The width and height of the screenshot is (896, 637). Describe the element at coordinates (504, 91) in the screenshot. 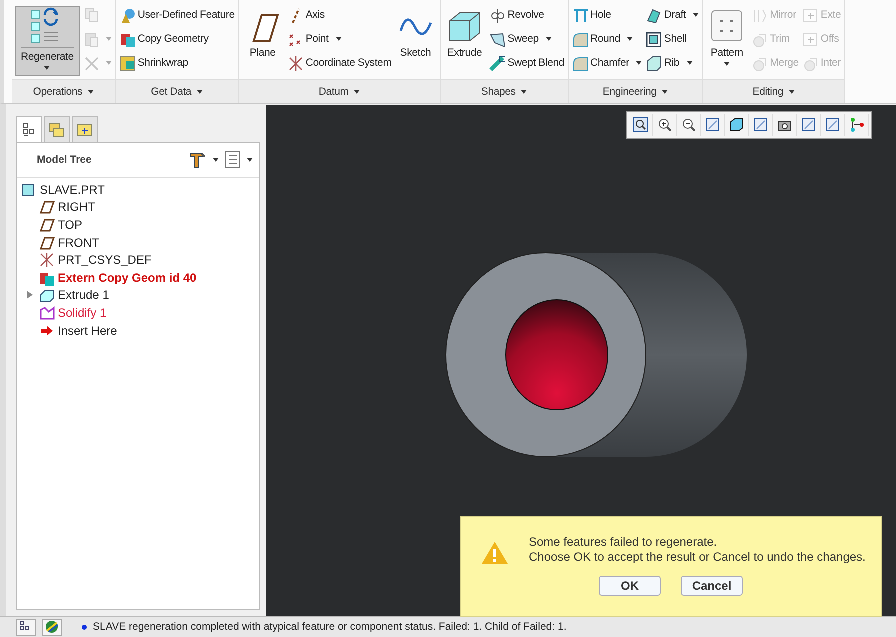

I see `group-menu: Shapes` at that location.